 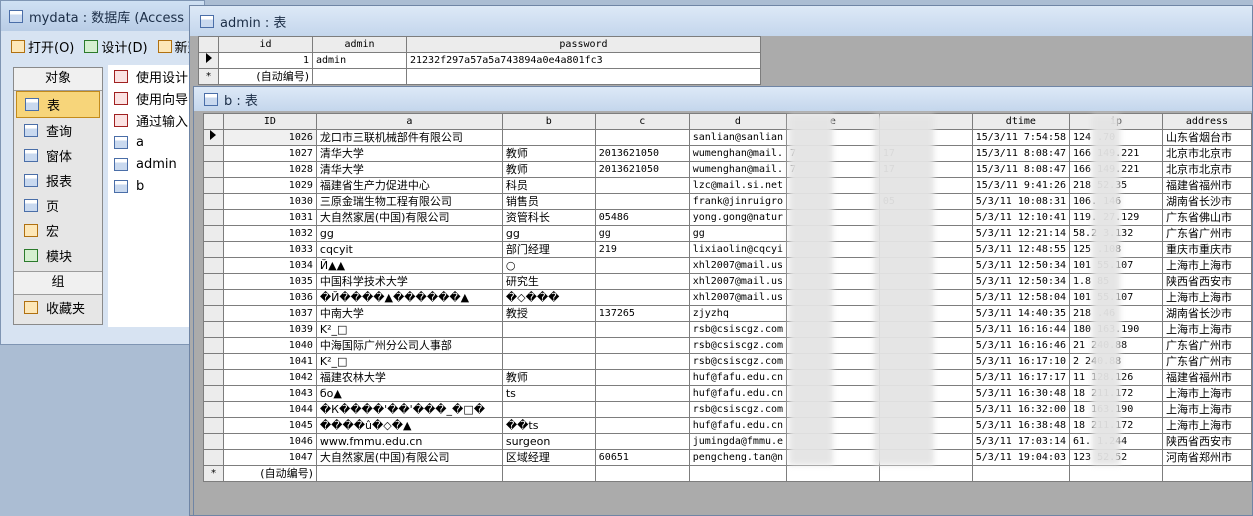 What do you see at coordinates (1021, 217) in the screenshot?
I see `cell-dtime: 5/3/11 12:10:41` at bounding box center [1021, 217].